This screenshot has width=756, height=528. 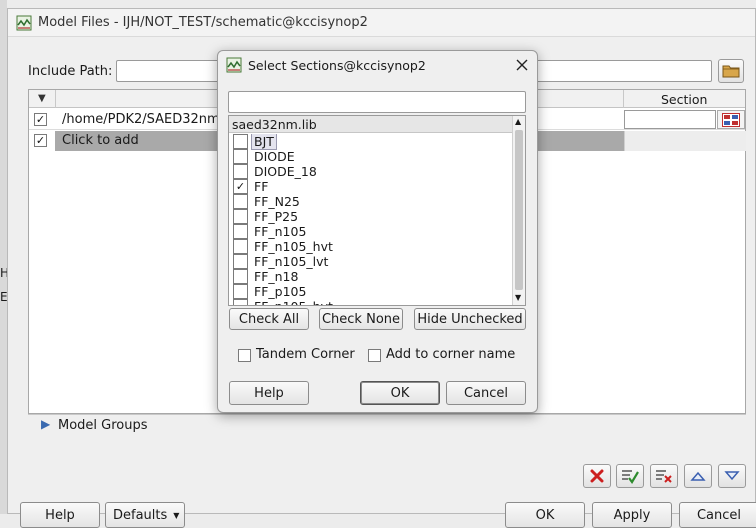 I want to click on close-icon, so click(x=522, y=65).